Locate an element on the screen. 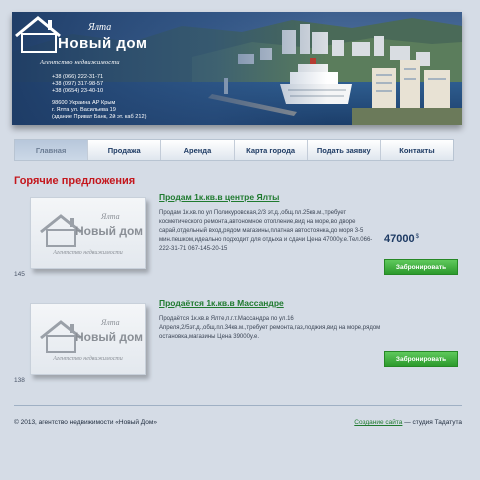  footer-divider is located at coordinates (238, 405).